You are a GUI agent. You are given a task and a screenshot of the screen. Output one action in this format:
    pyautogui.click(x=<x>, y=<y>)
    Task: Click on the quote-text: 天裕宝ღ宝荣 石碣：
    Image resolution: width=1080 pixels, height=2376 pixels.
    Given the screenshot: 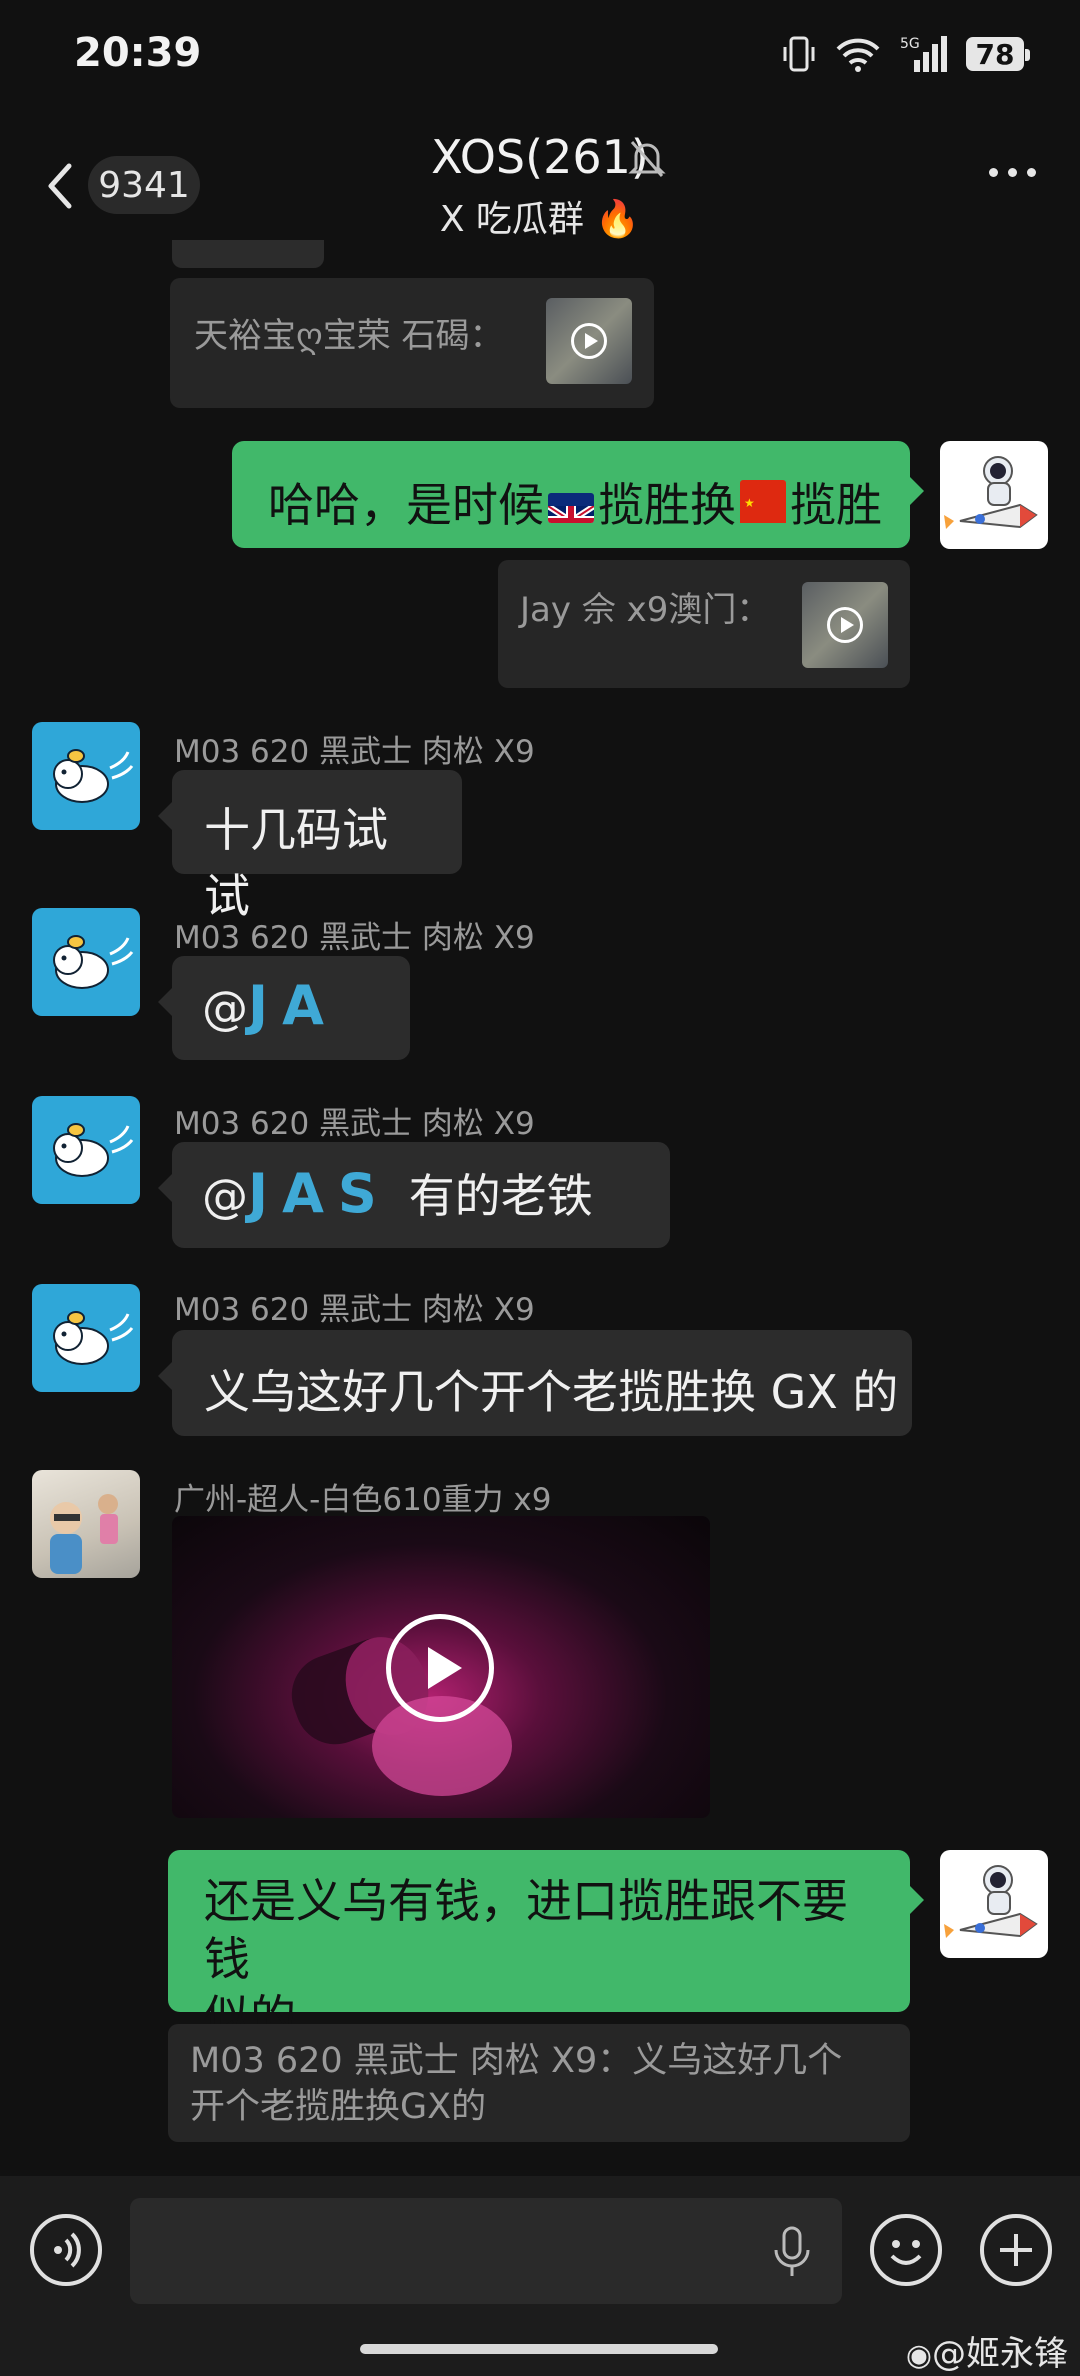 What is the action you would take?
    pyautogui.click(x=349, y=336)
    